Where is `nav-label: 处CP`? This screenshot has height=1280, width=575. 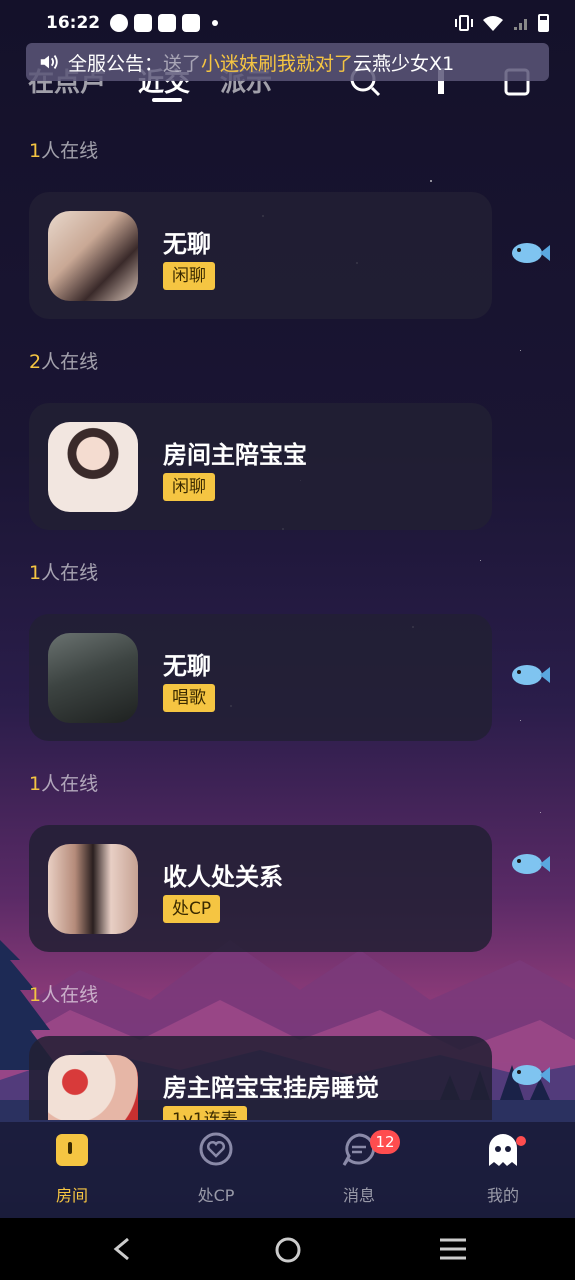 nav-label: 处CP is located at coordinates (216, 1195).